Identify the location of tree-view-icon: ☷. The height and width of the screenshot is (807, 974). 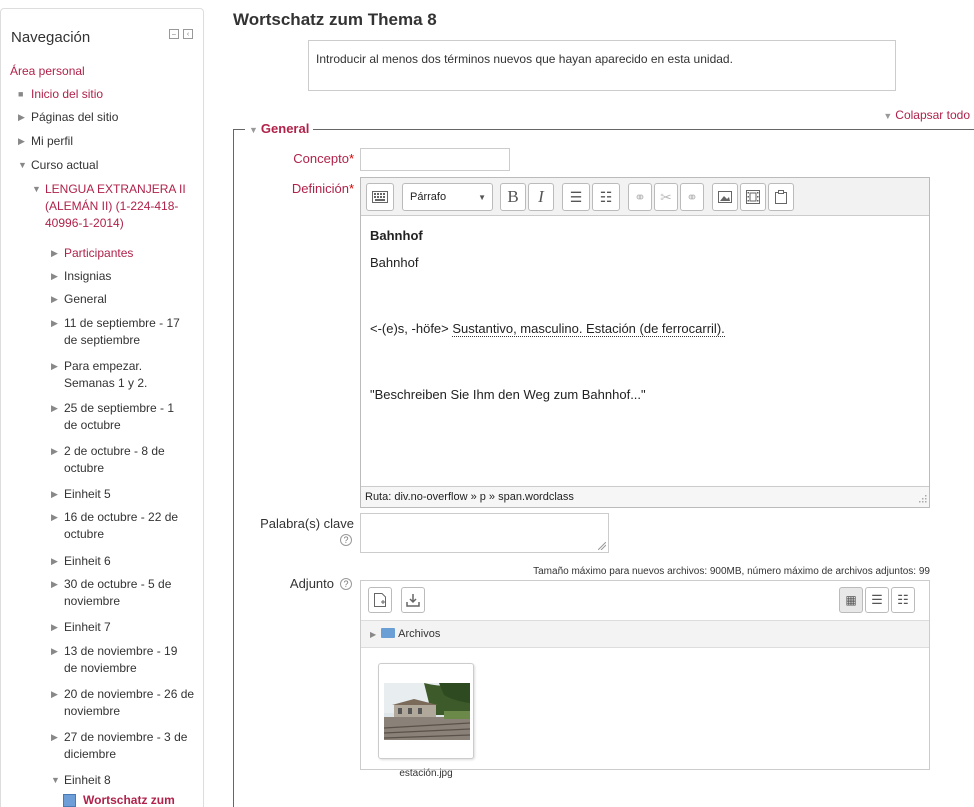
(903, 599).